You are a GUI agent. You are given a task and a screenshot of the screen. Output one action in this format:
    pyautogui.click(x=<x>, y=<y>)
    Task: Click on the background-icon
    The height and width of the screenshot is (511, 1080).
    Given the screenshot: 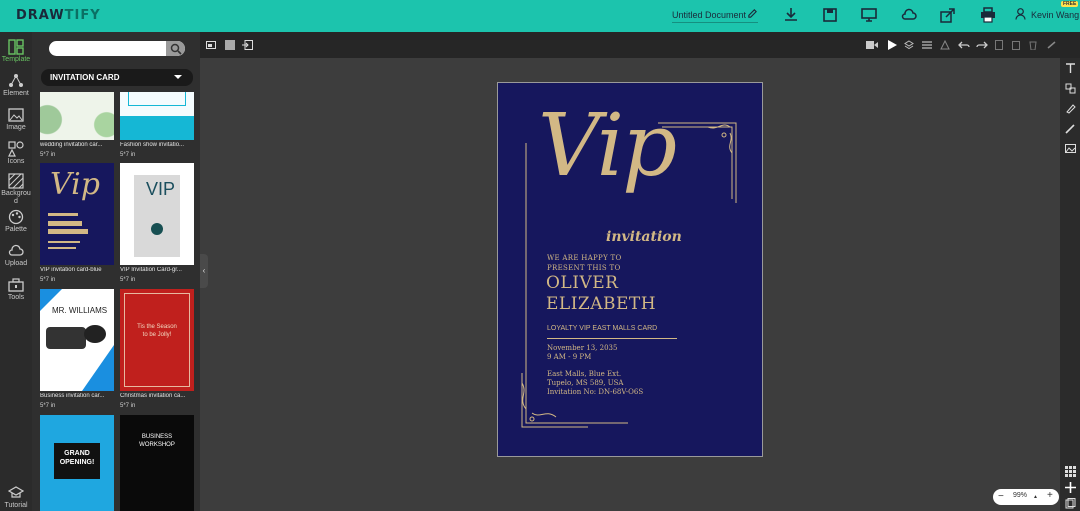 What is the action you would take?
    pyautogui.click(x=16, y=181)
    